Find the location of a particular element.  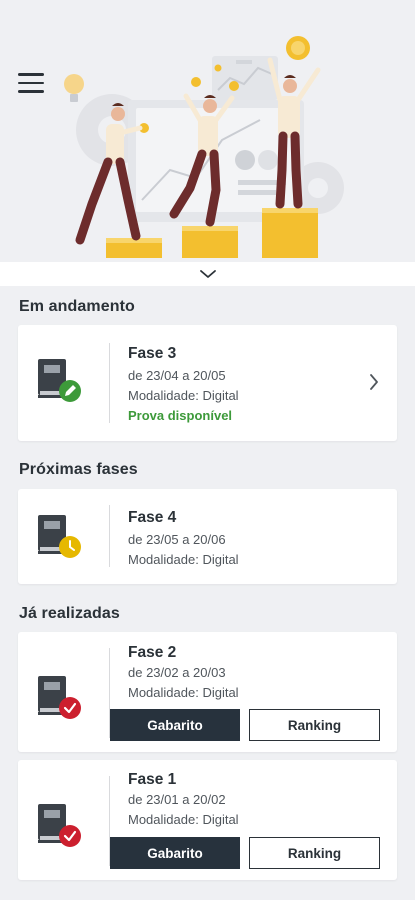

chevron-right-icon is located at coordinates (374, 382).